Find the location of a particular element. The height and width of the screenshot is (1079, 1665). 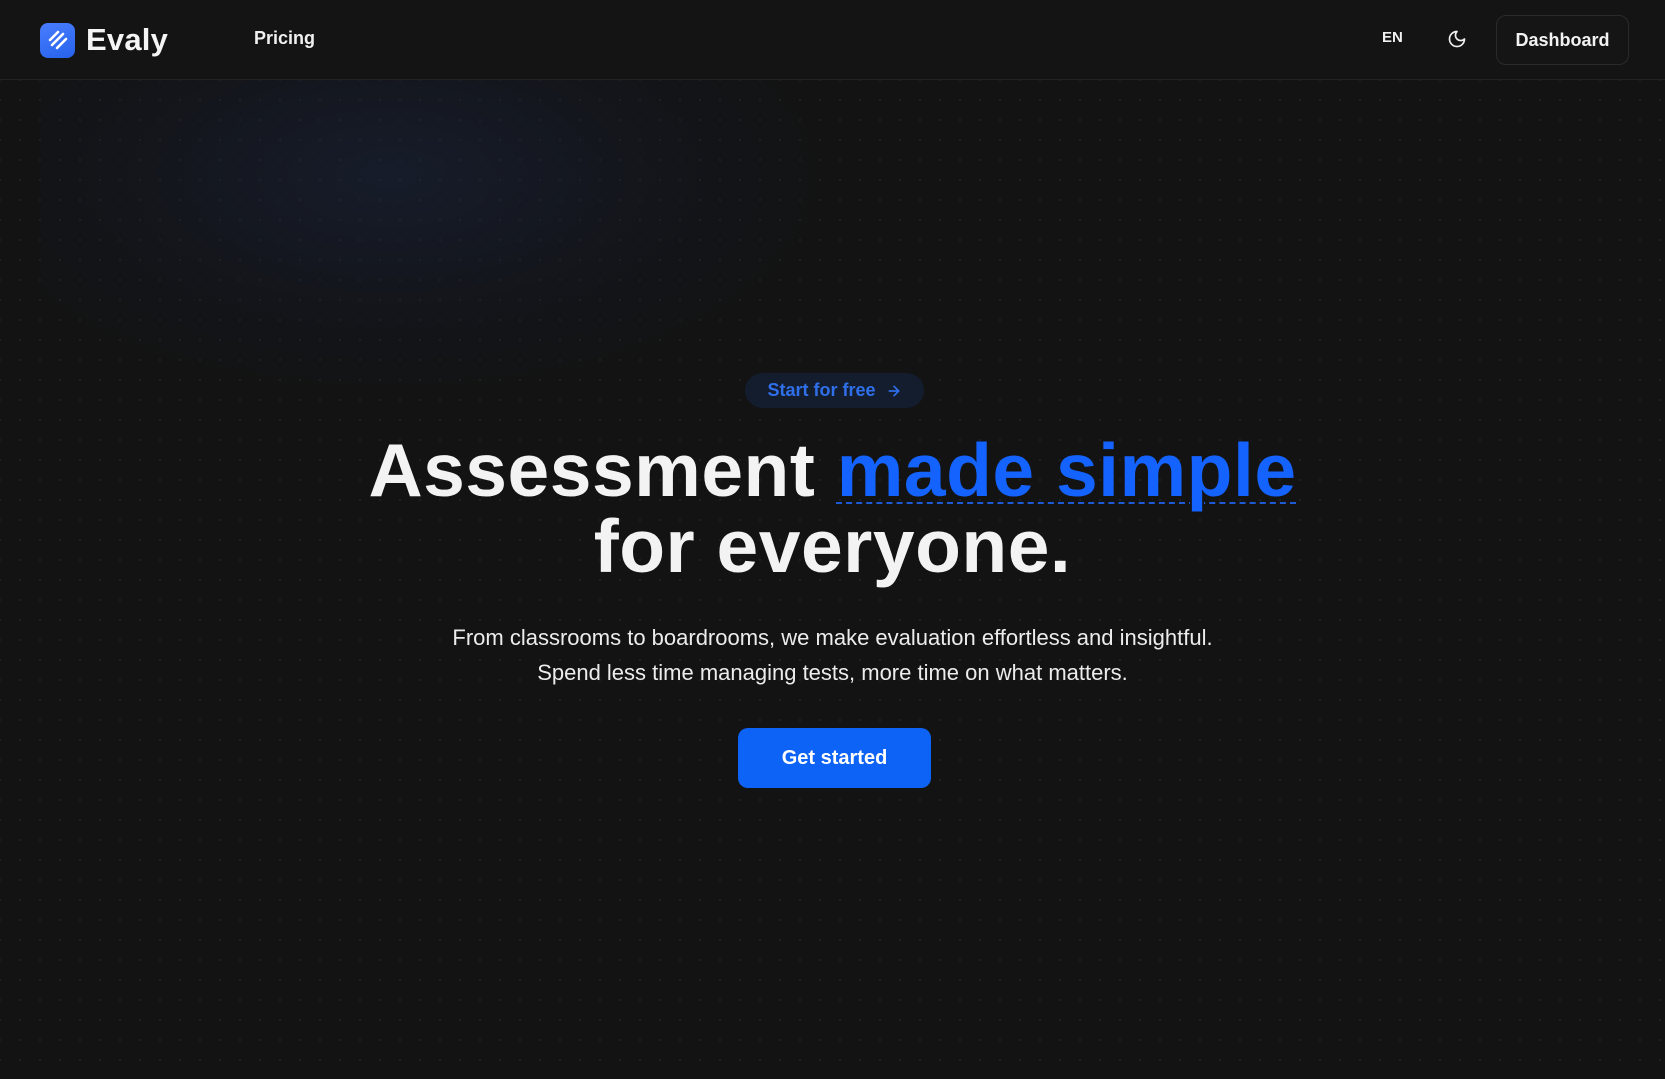

theme-toggle-button is located at coordinates (1457, 39).